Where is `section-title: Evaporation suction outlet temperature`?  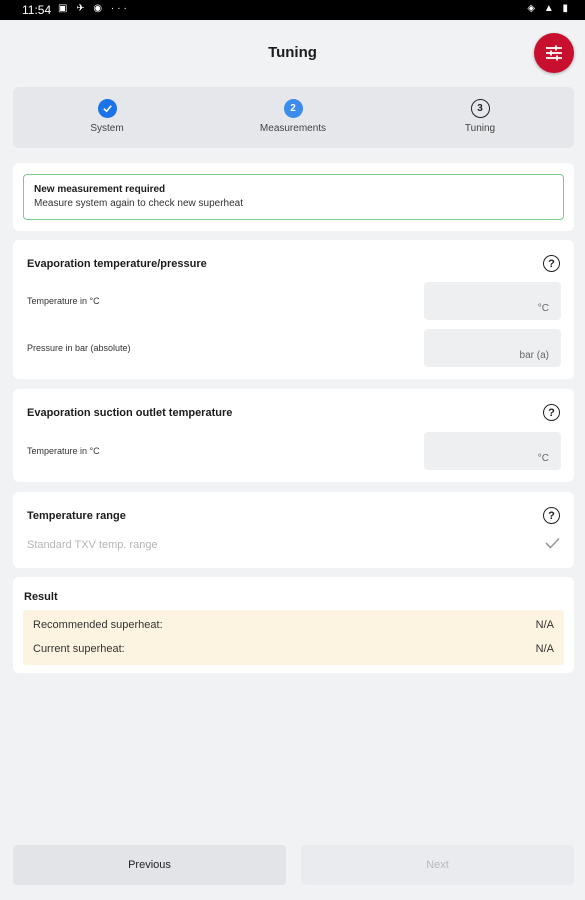 section-title: Evaporation suction outlet temperature is located at coordinates (130, 413).